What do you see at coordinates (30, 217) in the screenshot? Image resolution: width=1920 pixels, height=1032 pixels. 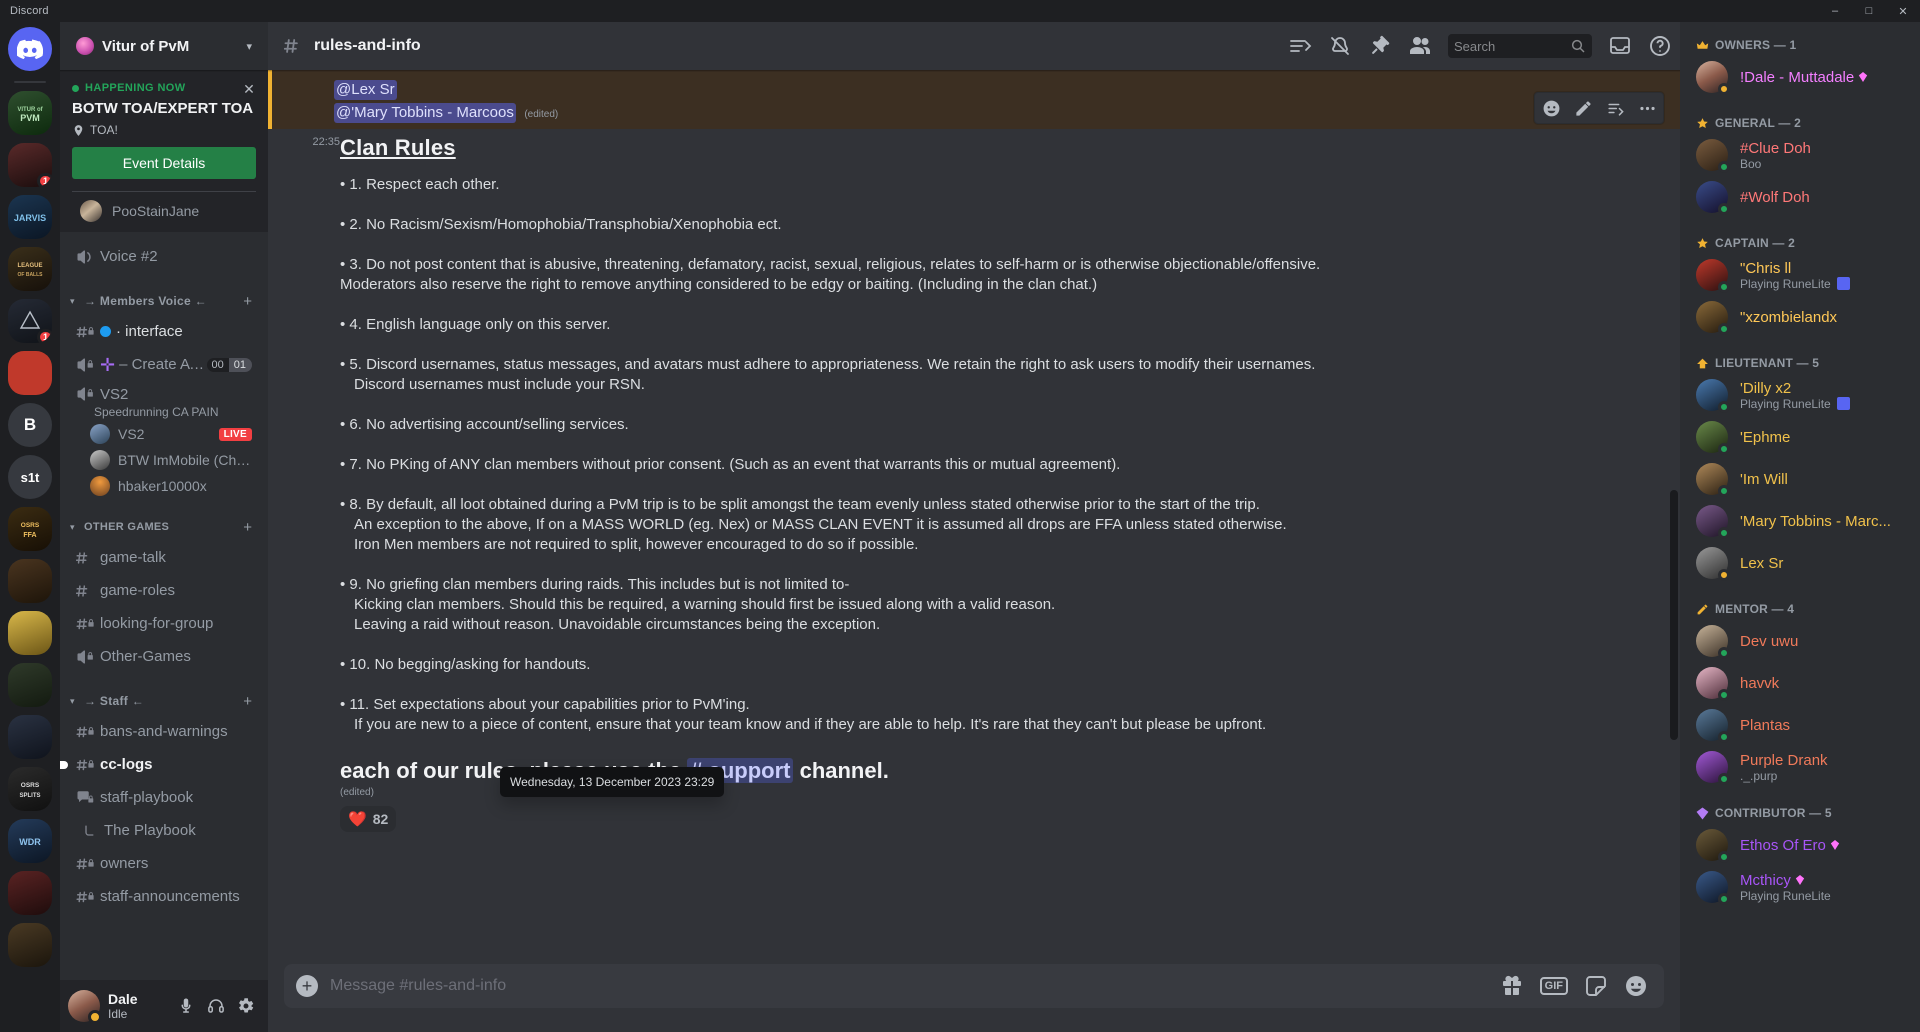 I see `server-icon-jarvis: JARVIS` at bounding box center [30, 217].